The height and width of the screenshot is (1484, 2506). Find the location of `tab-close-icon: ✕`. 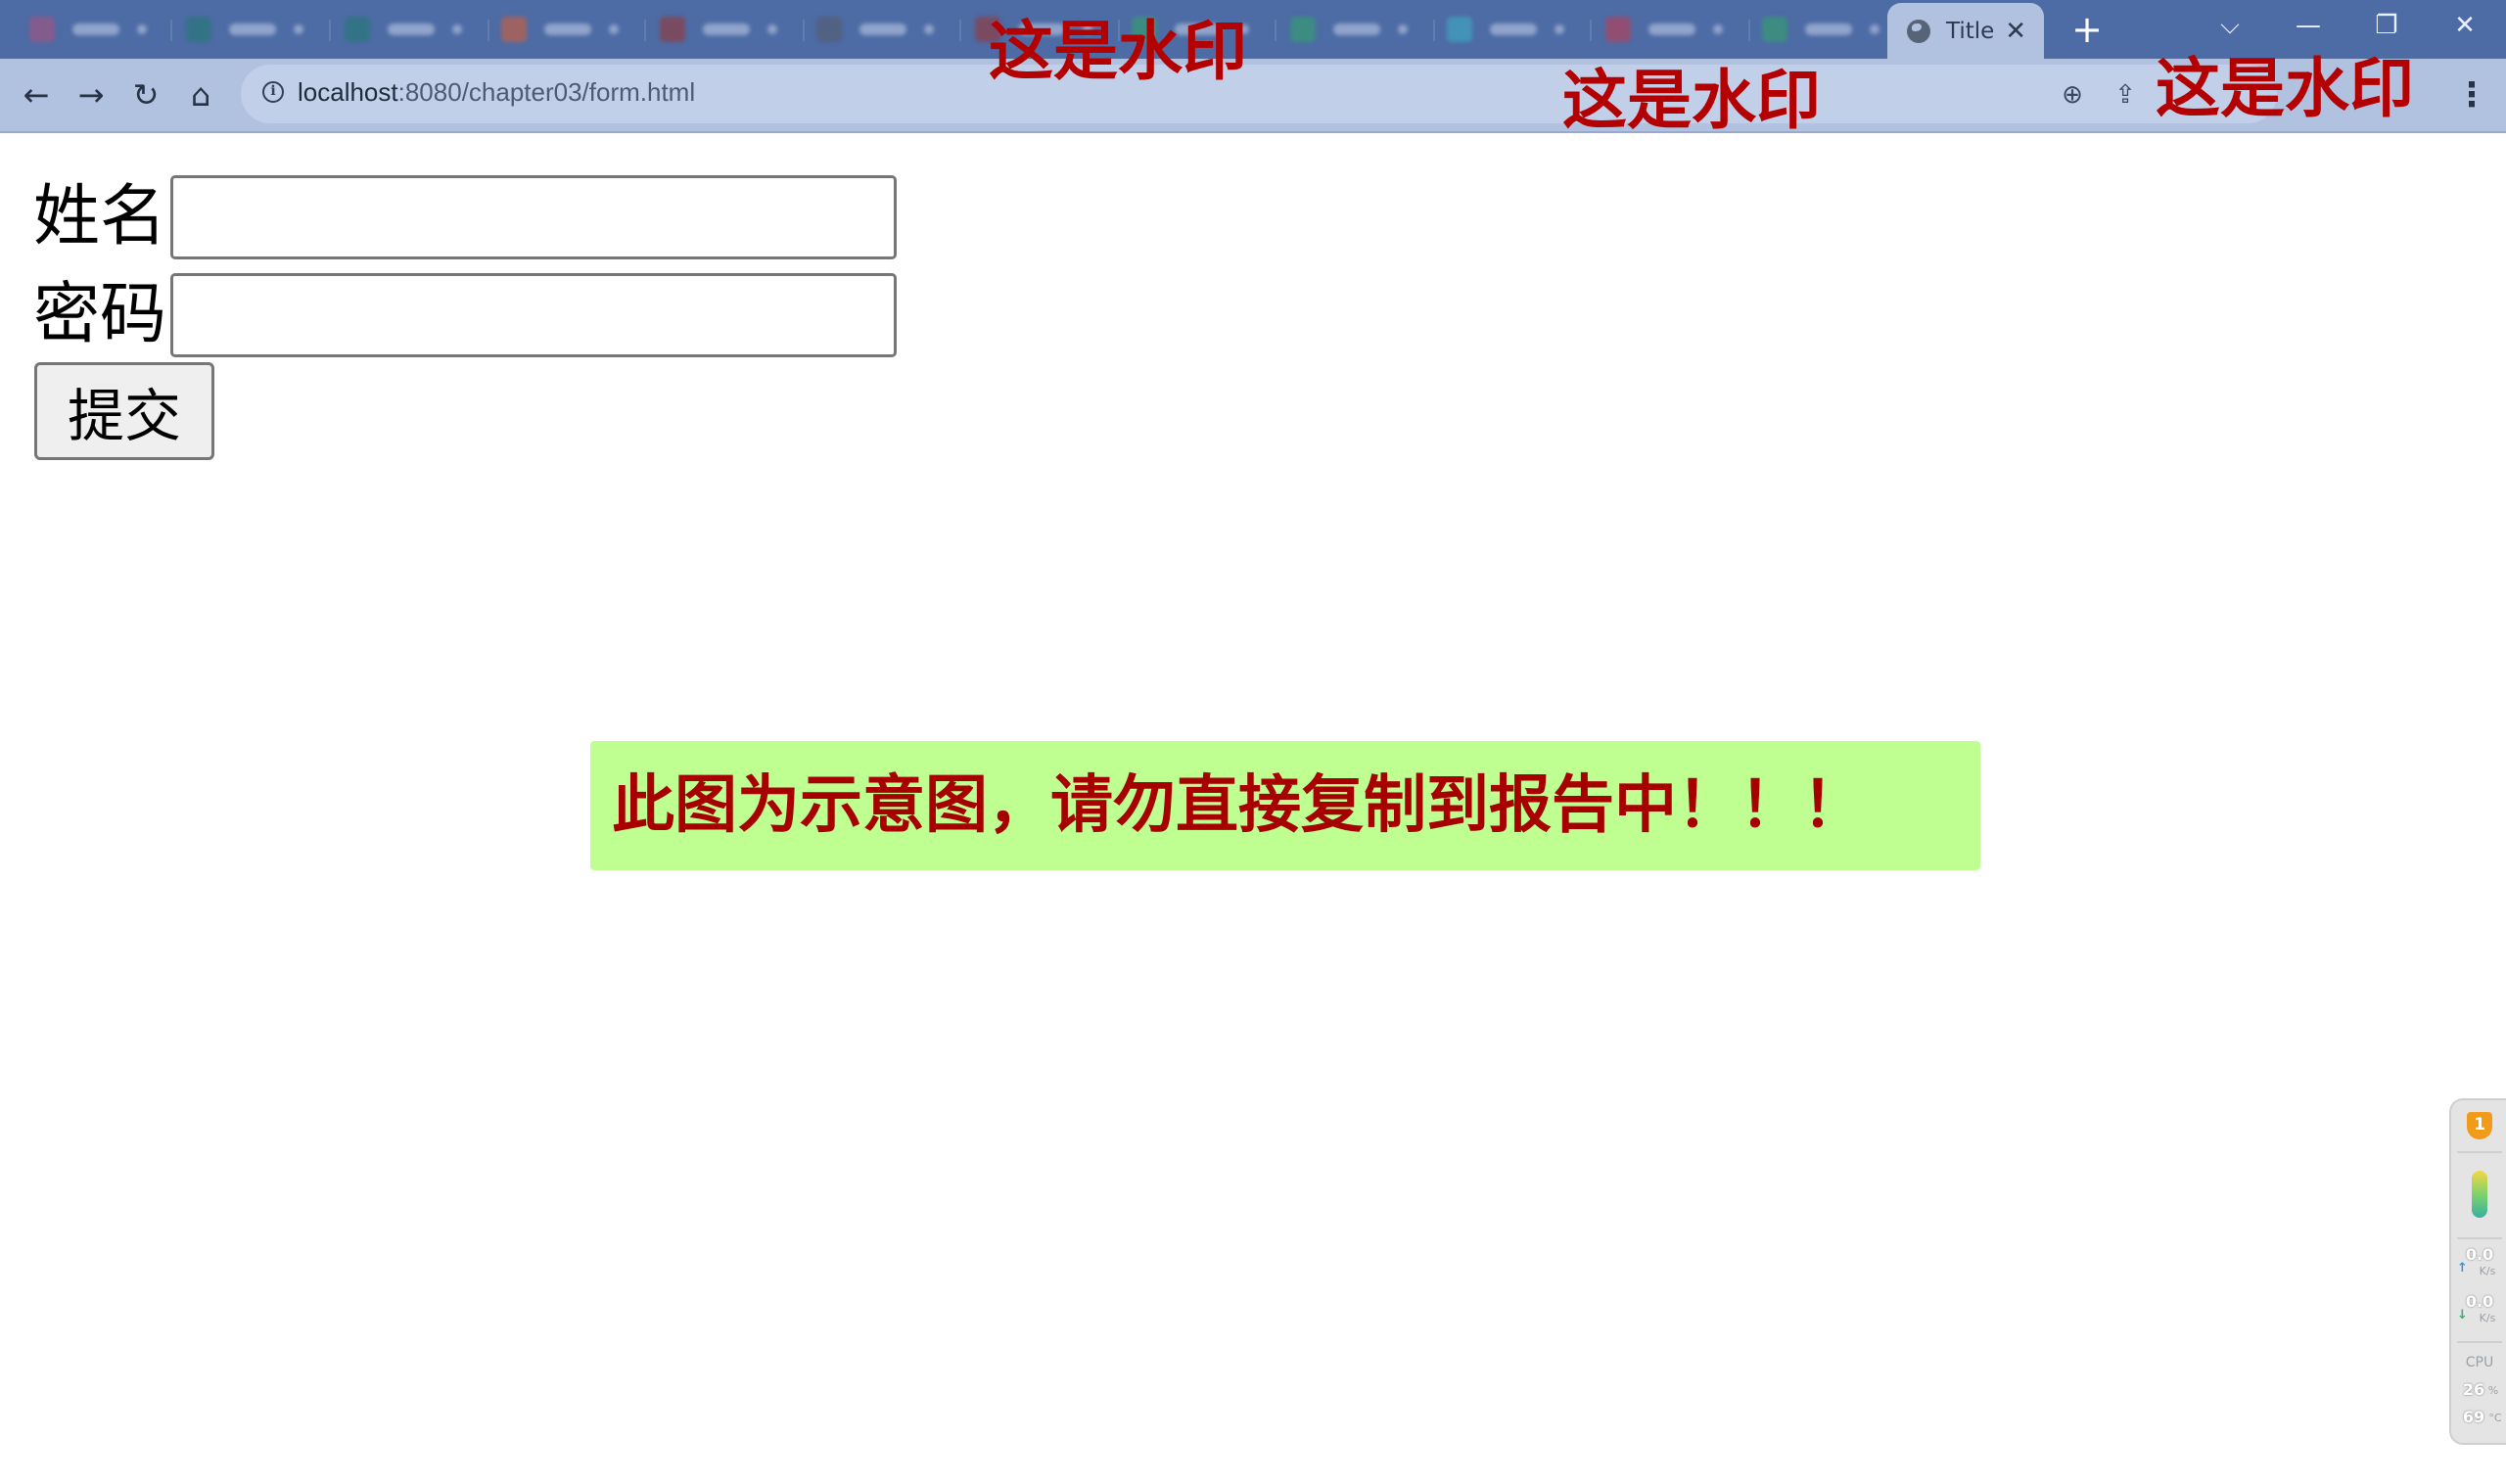

tab-close-icon: ✕ is located at coordinates (2015, 31).